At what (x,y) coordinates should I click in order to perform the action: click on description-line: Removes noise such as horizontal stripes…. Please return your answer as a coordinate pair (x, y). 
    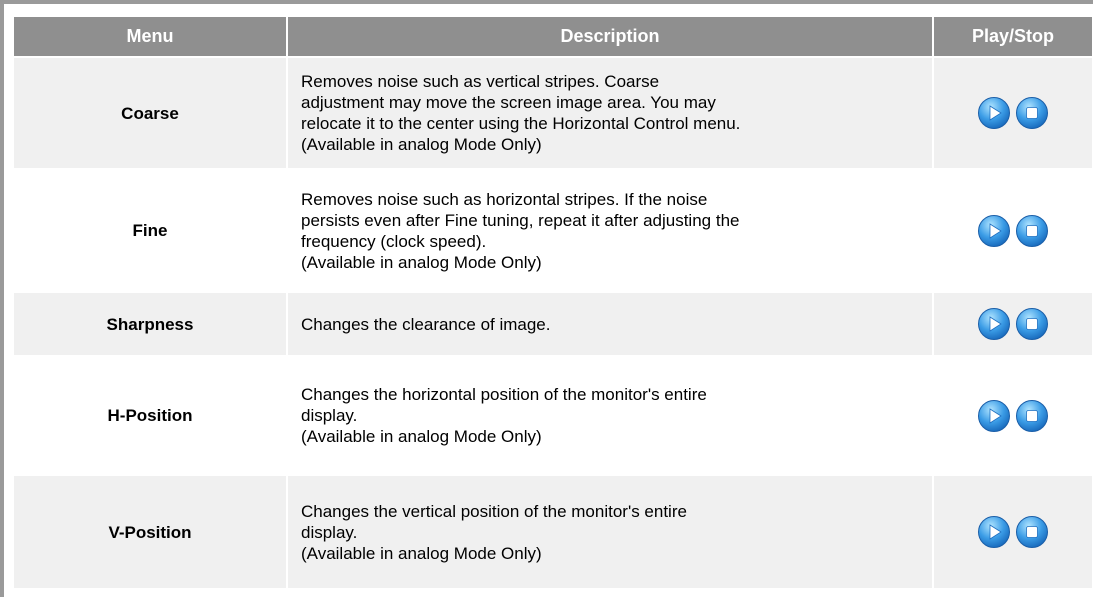
    Looking at the image, I should click on (504, 199).